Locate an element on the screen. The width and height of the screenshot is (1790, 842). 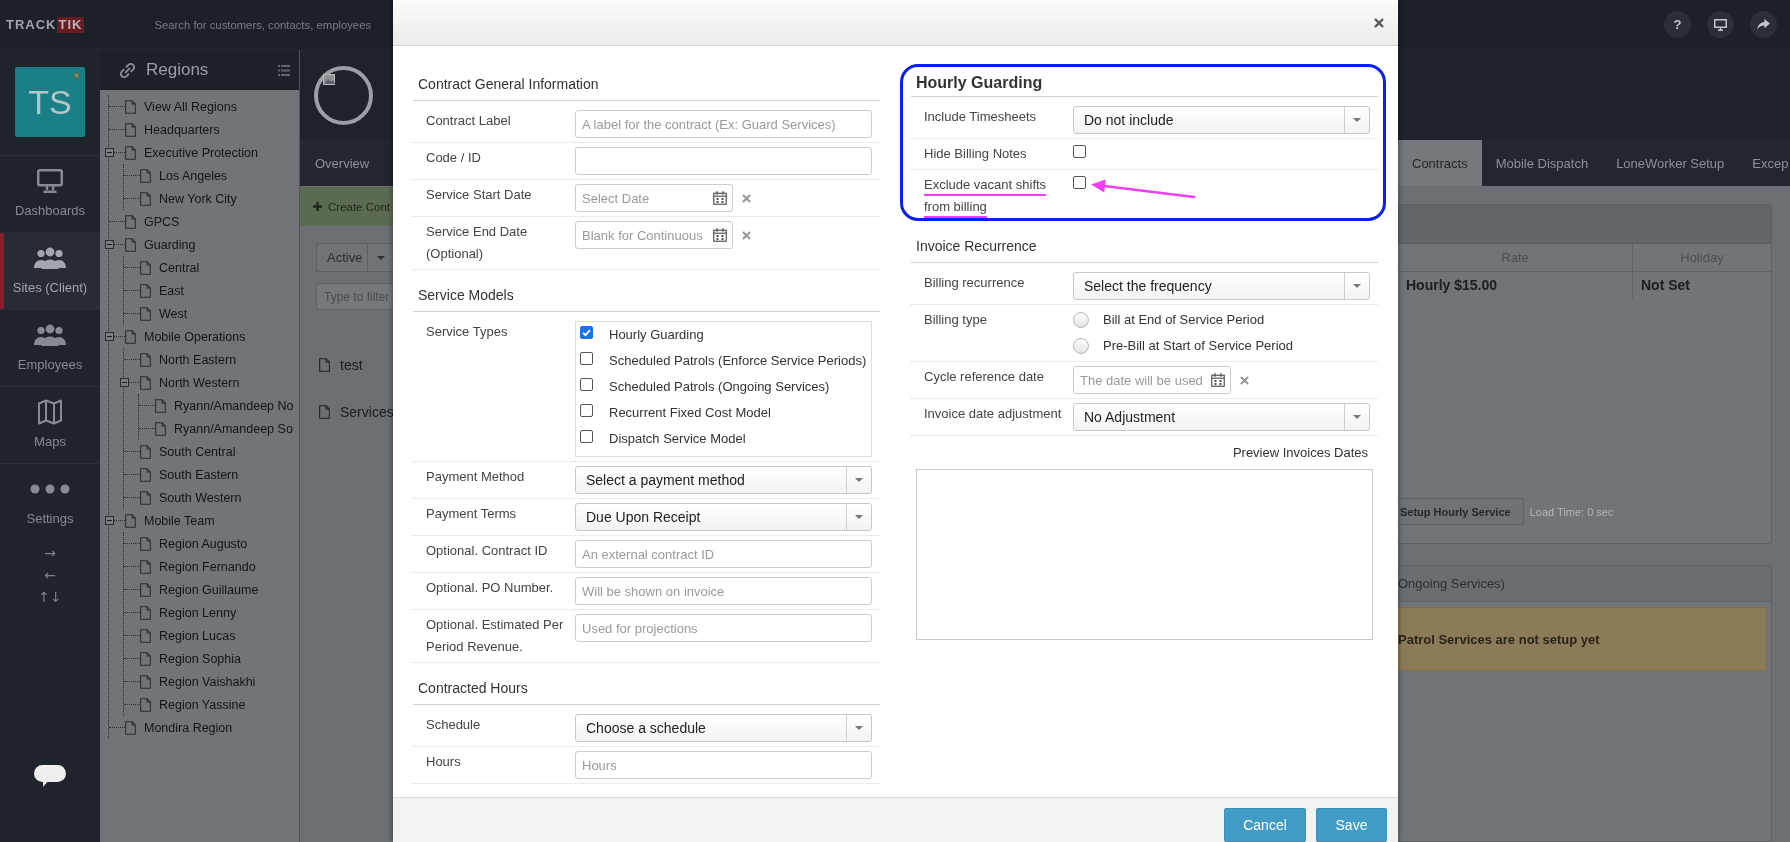
arrow-button: → is located at coordinates (50, 553).